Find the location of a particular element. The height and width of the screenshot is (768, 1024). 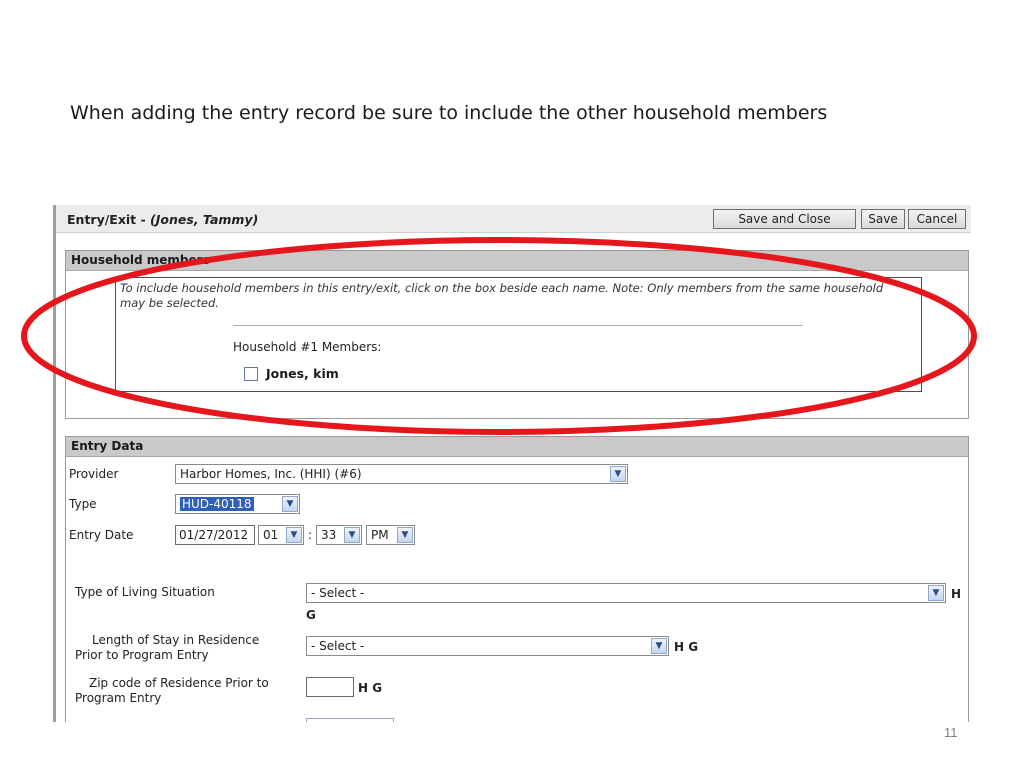

provider-value: Harbor Homes, Inc. (HHI) (#6) is located at coordinates (271, 474).